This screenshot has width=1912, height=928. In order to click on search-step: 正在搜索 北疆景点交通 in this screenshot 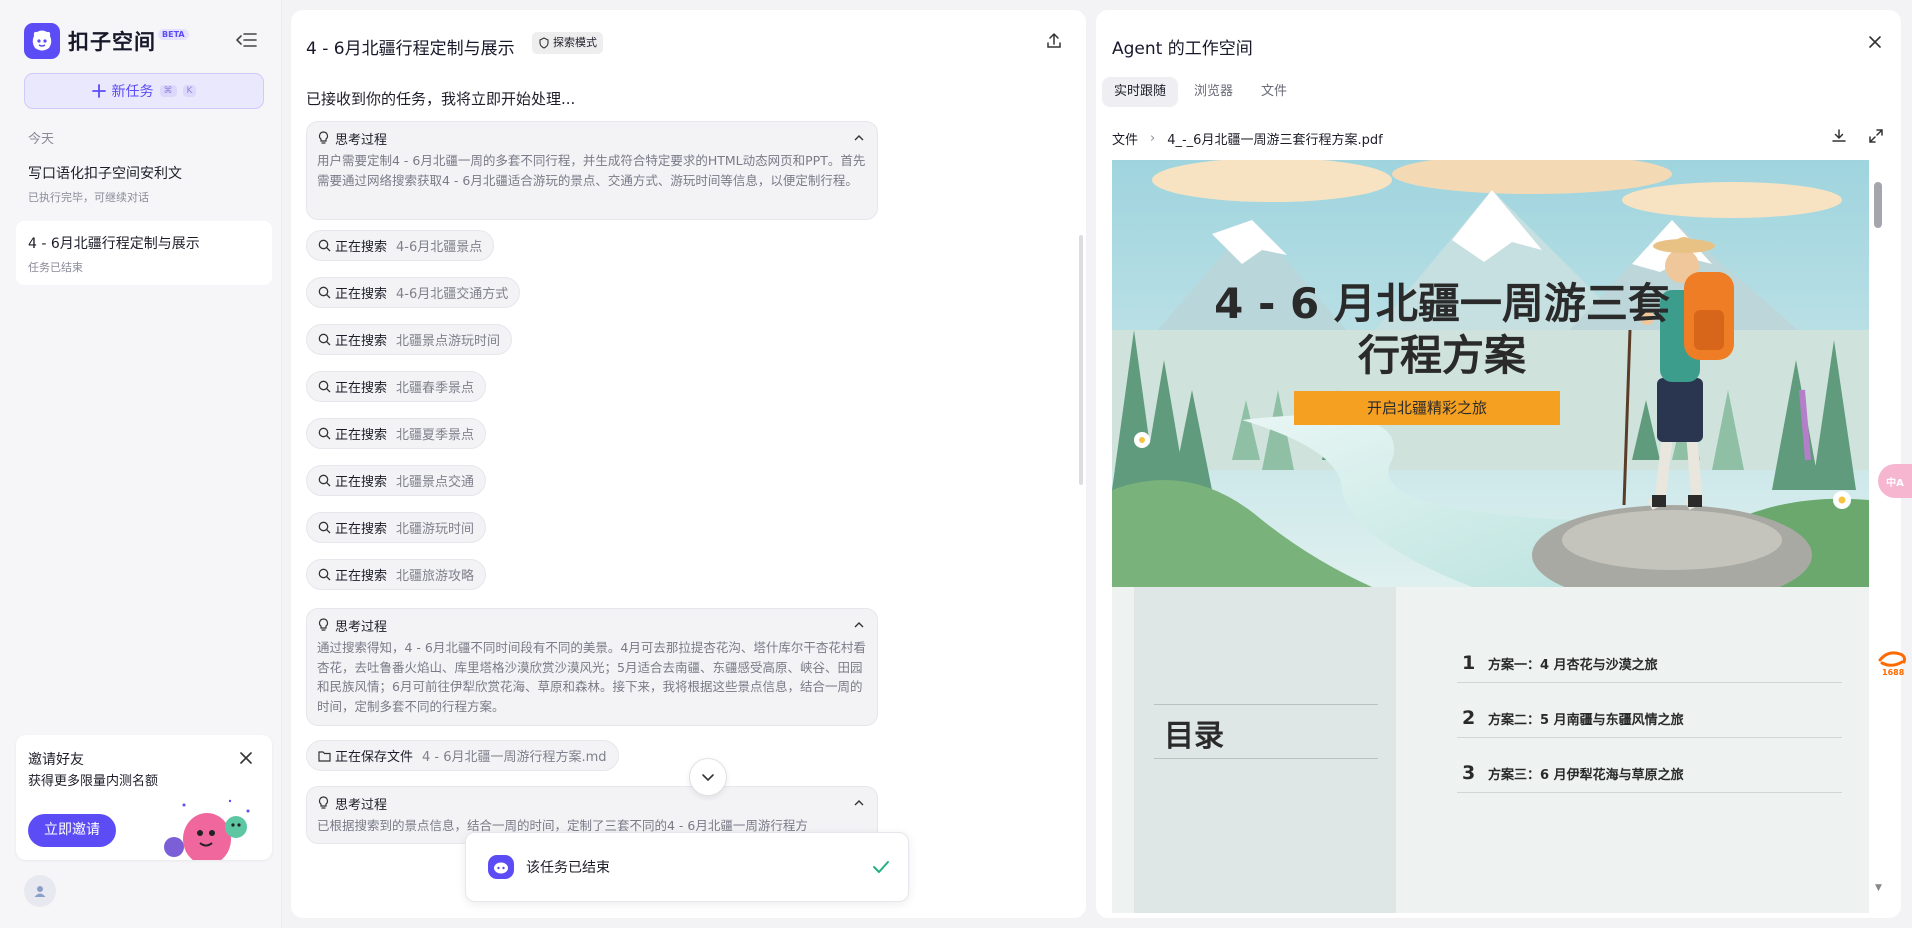, I will do `click(396, 480)`.